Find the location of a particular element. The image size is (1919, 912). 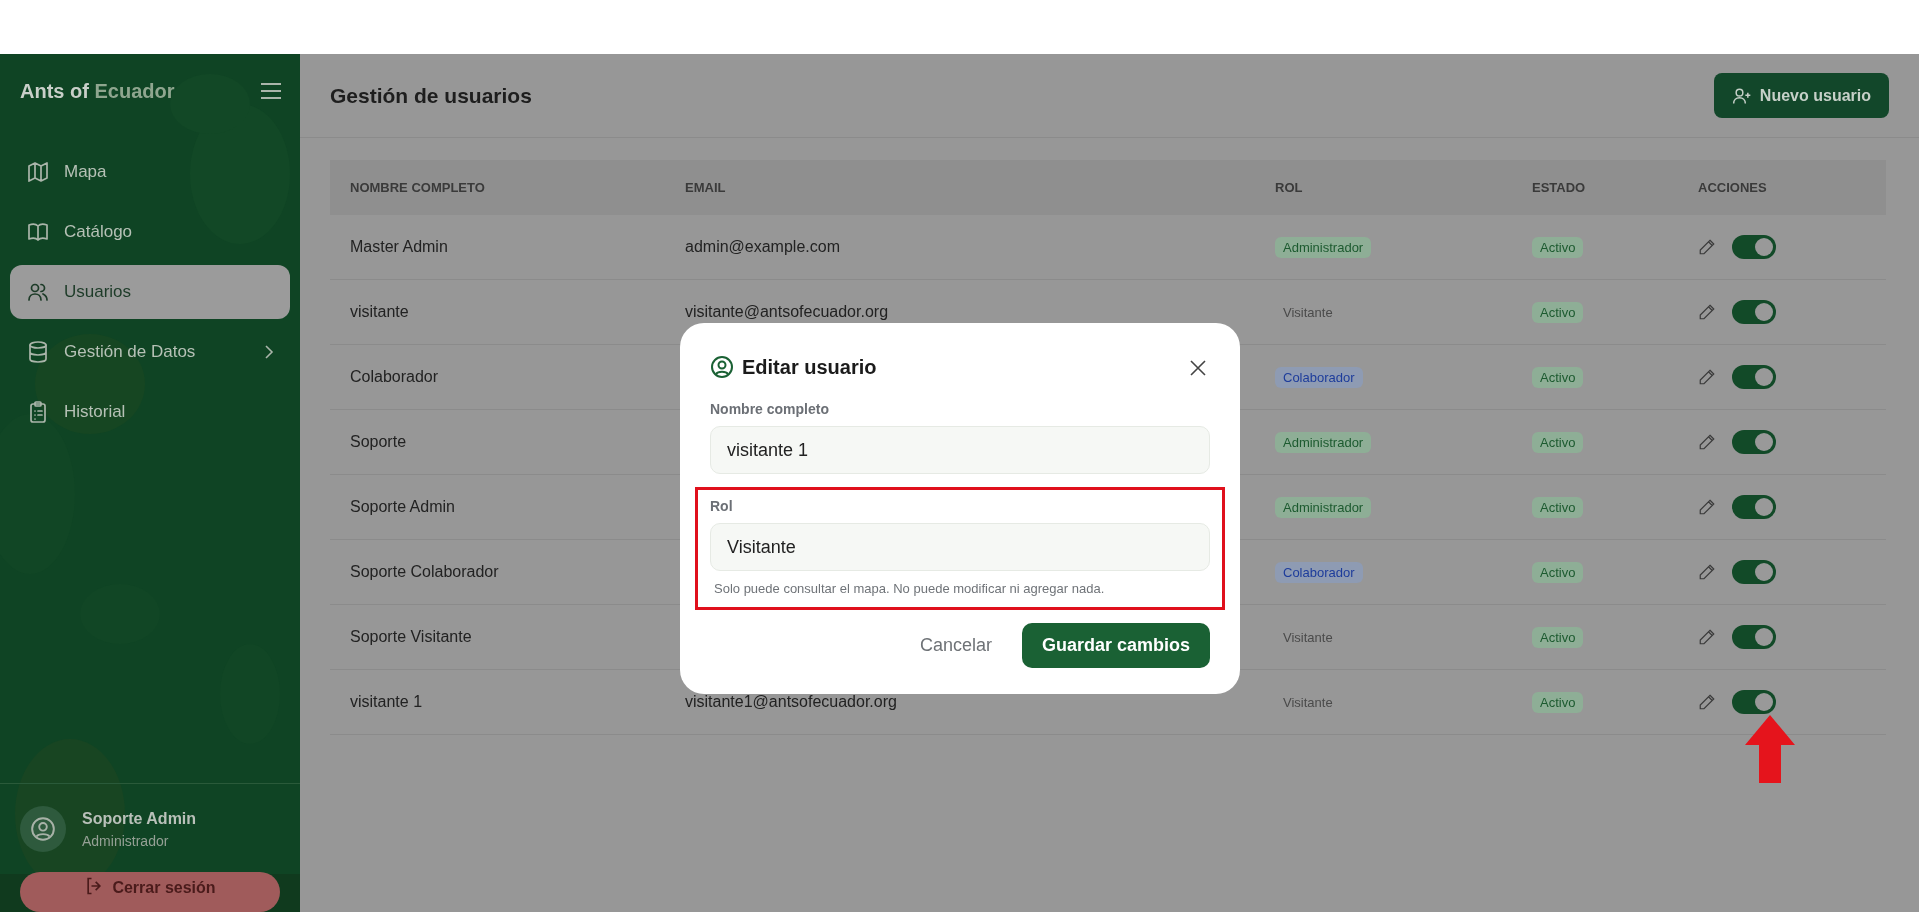

column-header: ESTADO is located at coordinates (1559, 187).